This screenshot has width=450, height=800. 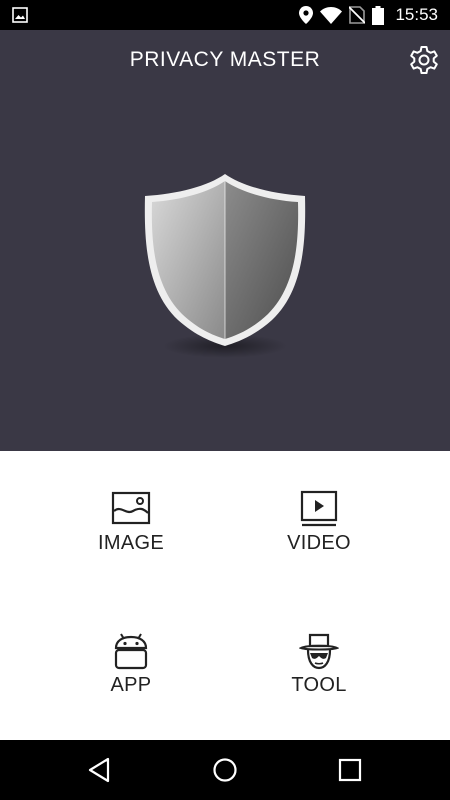 What do you see at coordinates (357, 15) in the screenshot?
I see `no-sim-icon` at bounding box center [357, 15].